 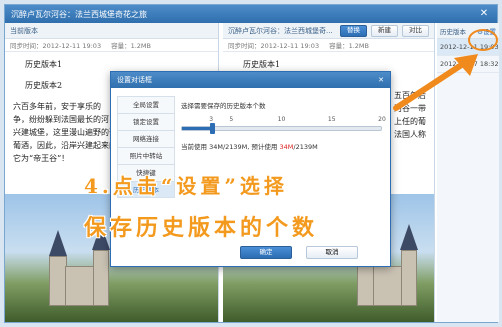 What do you see at coordinates (281, 119) in the screenshot?
I see `slider-tick-label: 10` at bounding box center [281, 119].